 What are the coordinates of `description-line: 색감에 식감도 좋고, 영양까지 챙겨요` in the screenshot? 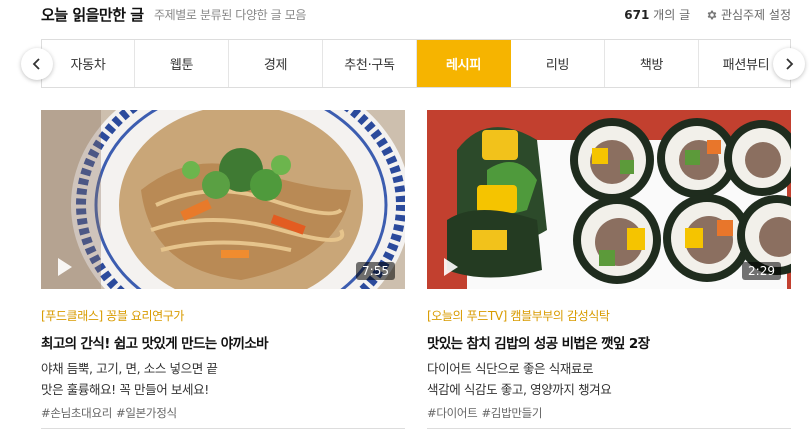 It's located at (519, 389).